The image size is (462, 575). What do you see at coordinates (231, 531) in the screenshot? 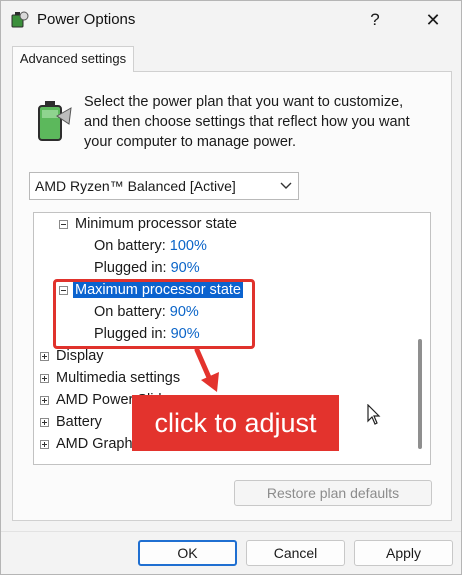
I see `footer-divider` at bounding box center [231, 531].